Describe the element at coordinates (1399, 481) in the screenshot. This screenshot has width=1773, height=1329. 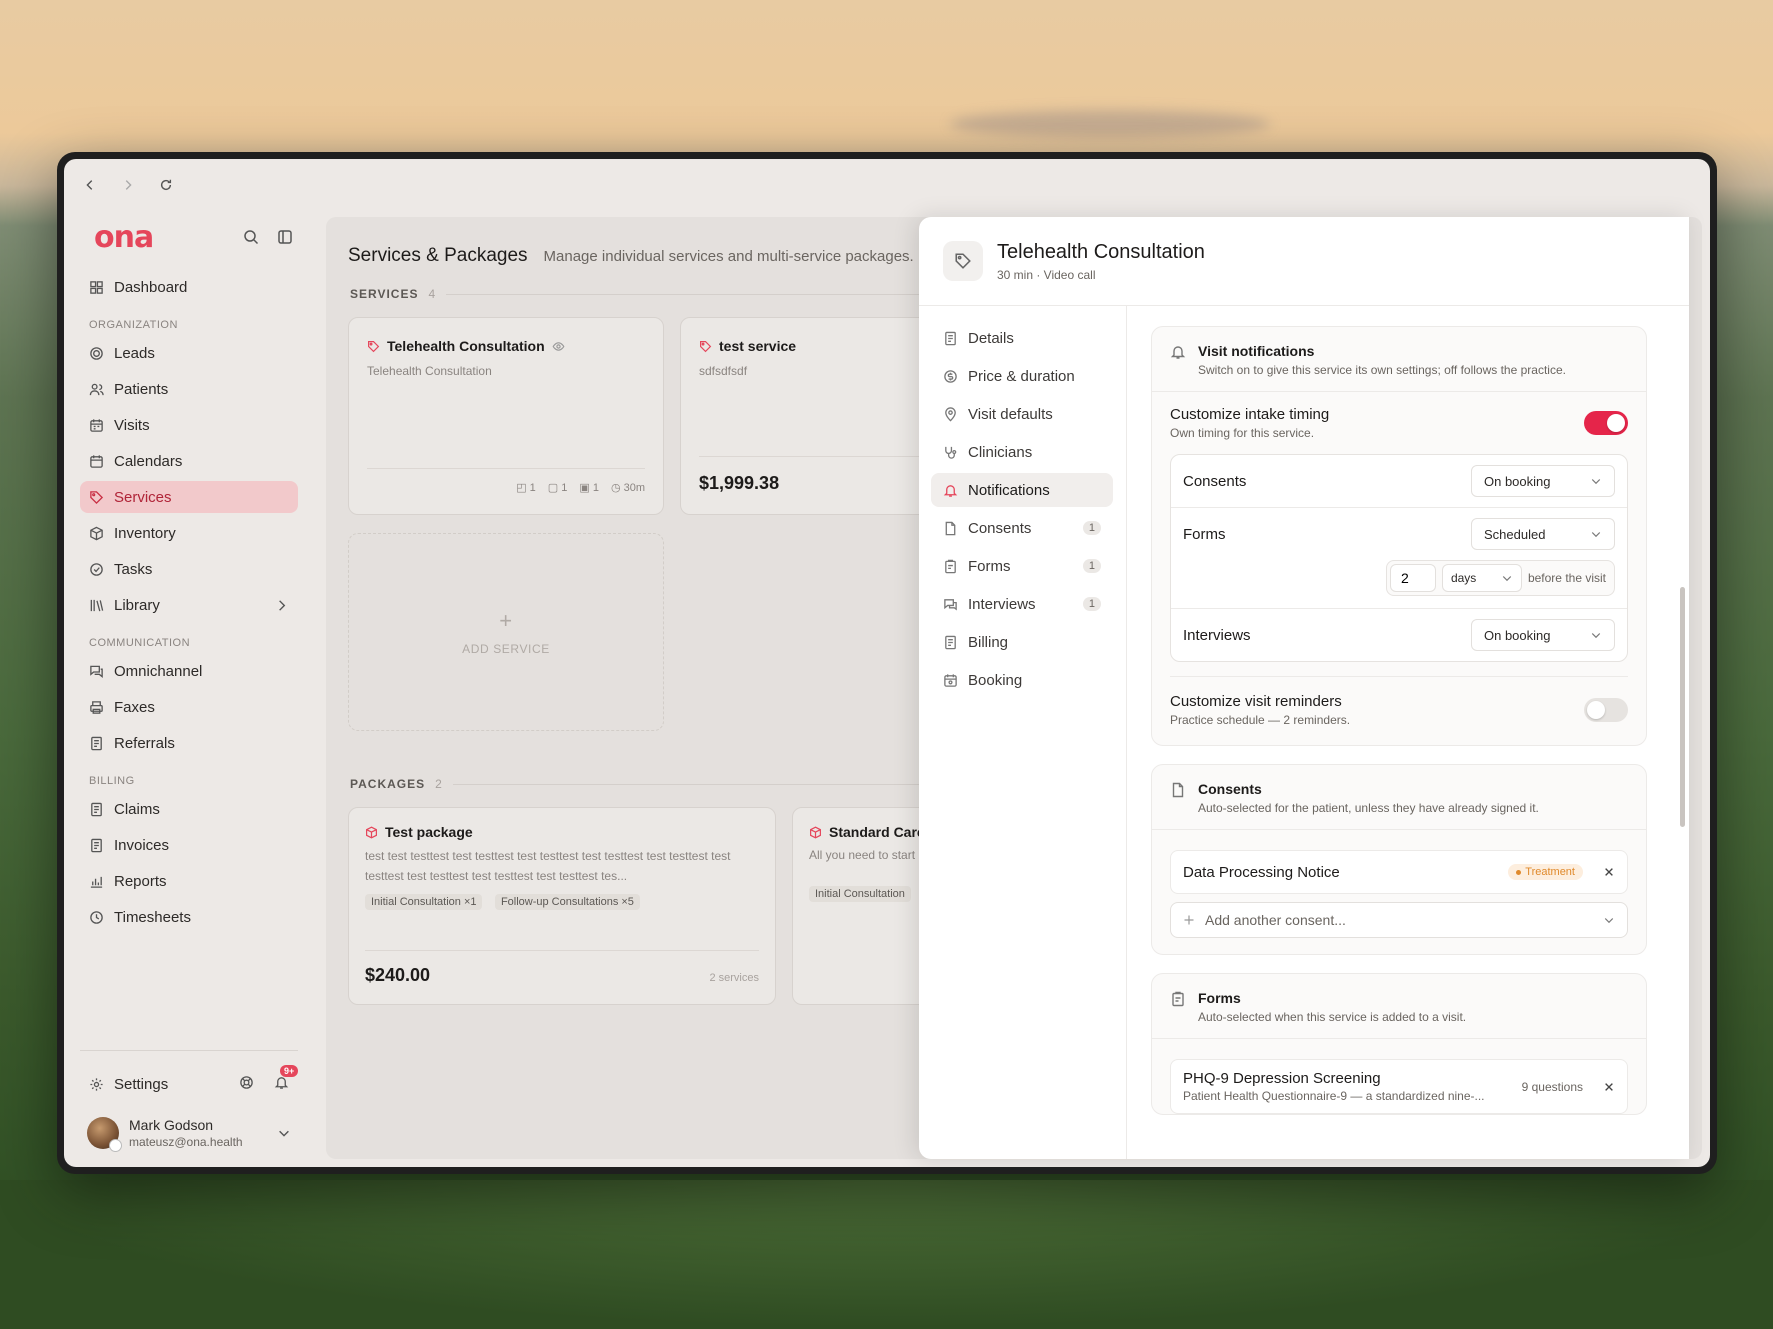
I see `consents-timing-row: Consents On booking` at that location.